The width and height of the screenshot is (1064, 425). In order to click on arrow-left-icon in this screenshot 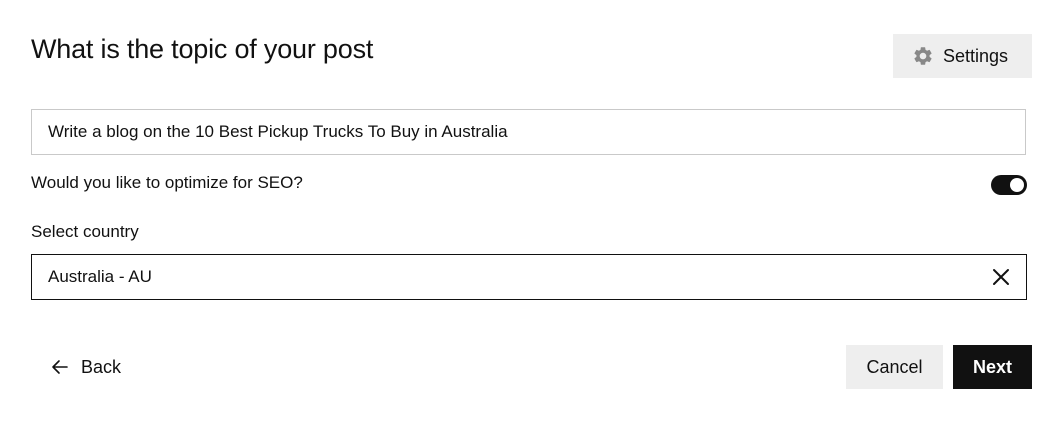, I will do `click(60, 367)`.